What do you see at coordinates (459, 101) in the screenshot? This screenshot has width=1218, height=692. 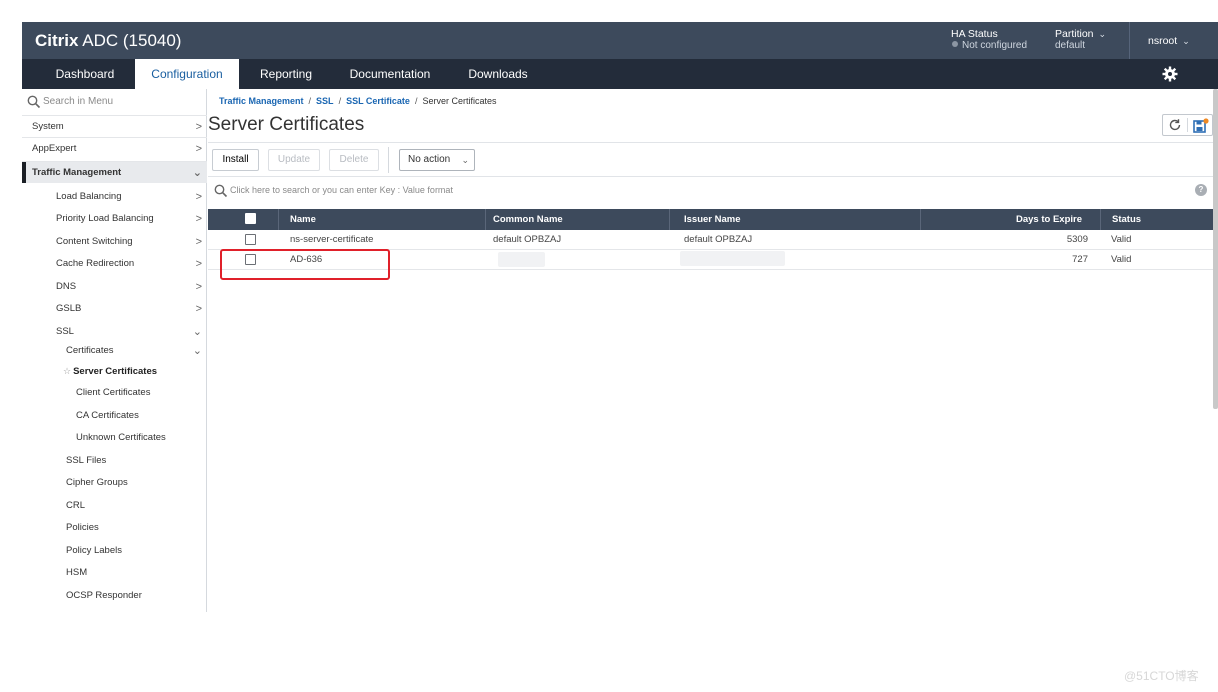 I see `breadcrumb-current: Server Certificates` at bounding box center [459, 101].